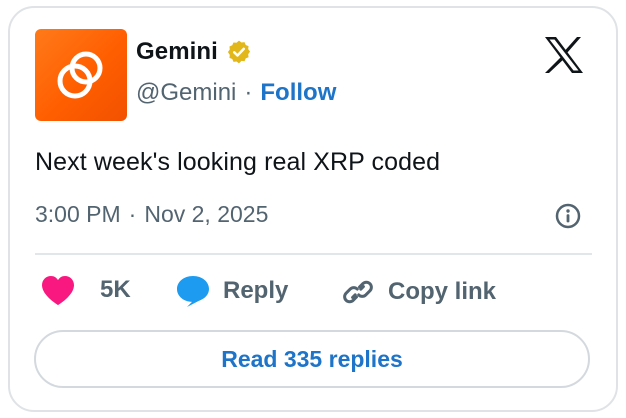 This screenshot has width=626, height=418. I want to click on author-handle-row: @Gemini · Follow, so click(236, 93).